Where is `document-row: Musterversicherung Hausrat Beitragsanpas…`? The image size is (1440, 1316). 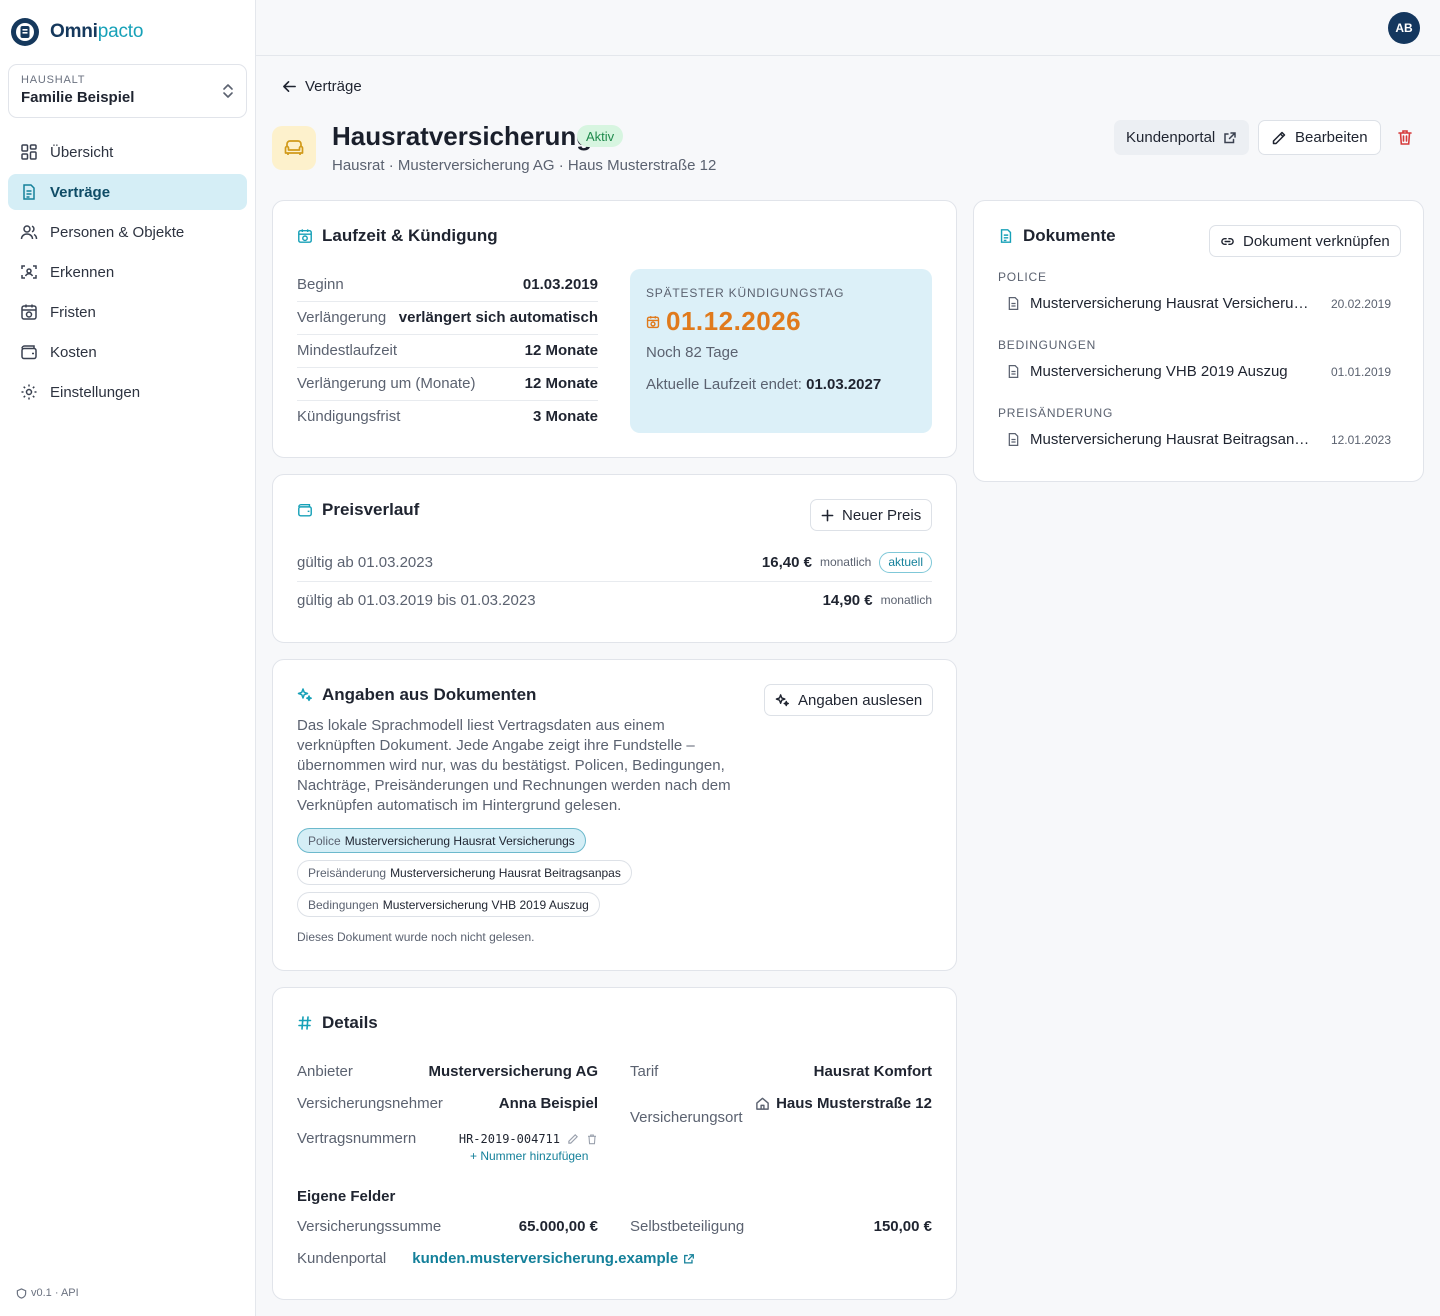 document-row: Musterversicherung Hausrat Beitragsanpas… is located at coordinates (1198, 439).